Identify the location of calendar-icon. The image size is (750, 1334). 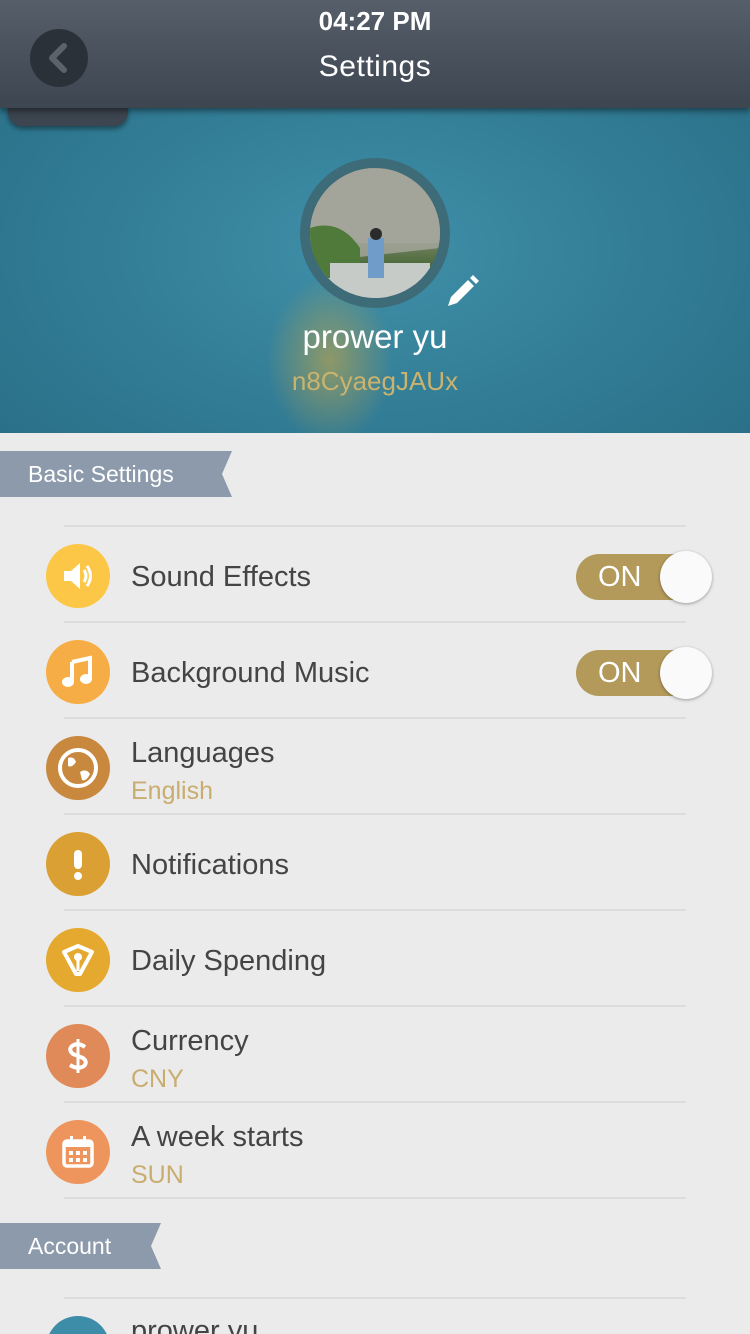
(78, 1152).